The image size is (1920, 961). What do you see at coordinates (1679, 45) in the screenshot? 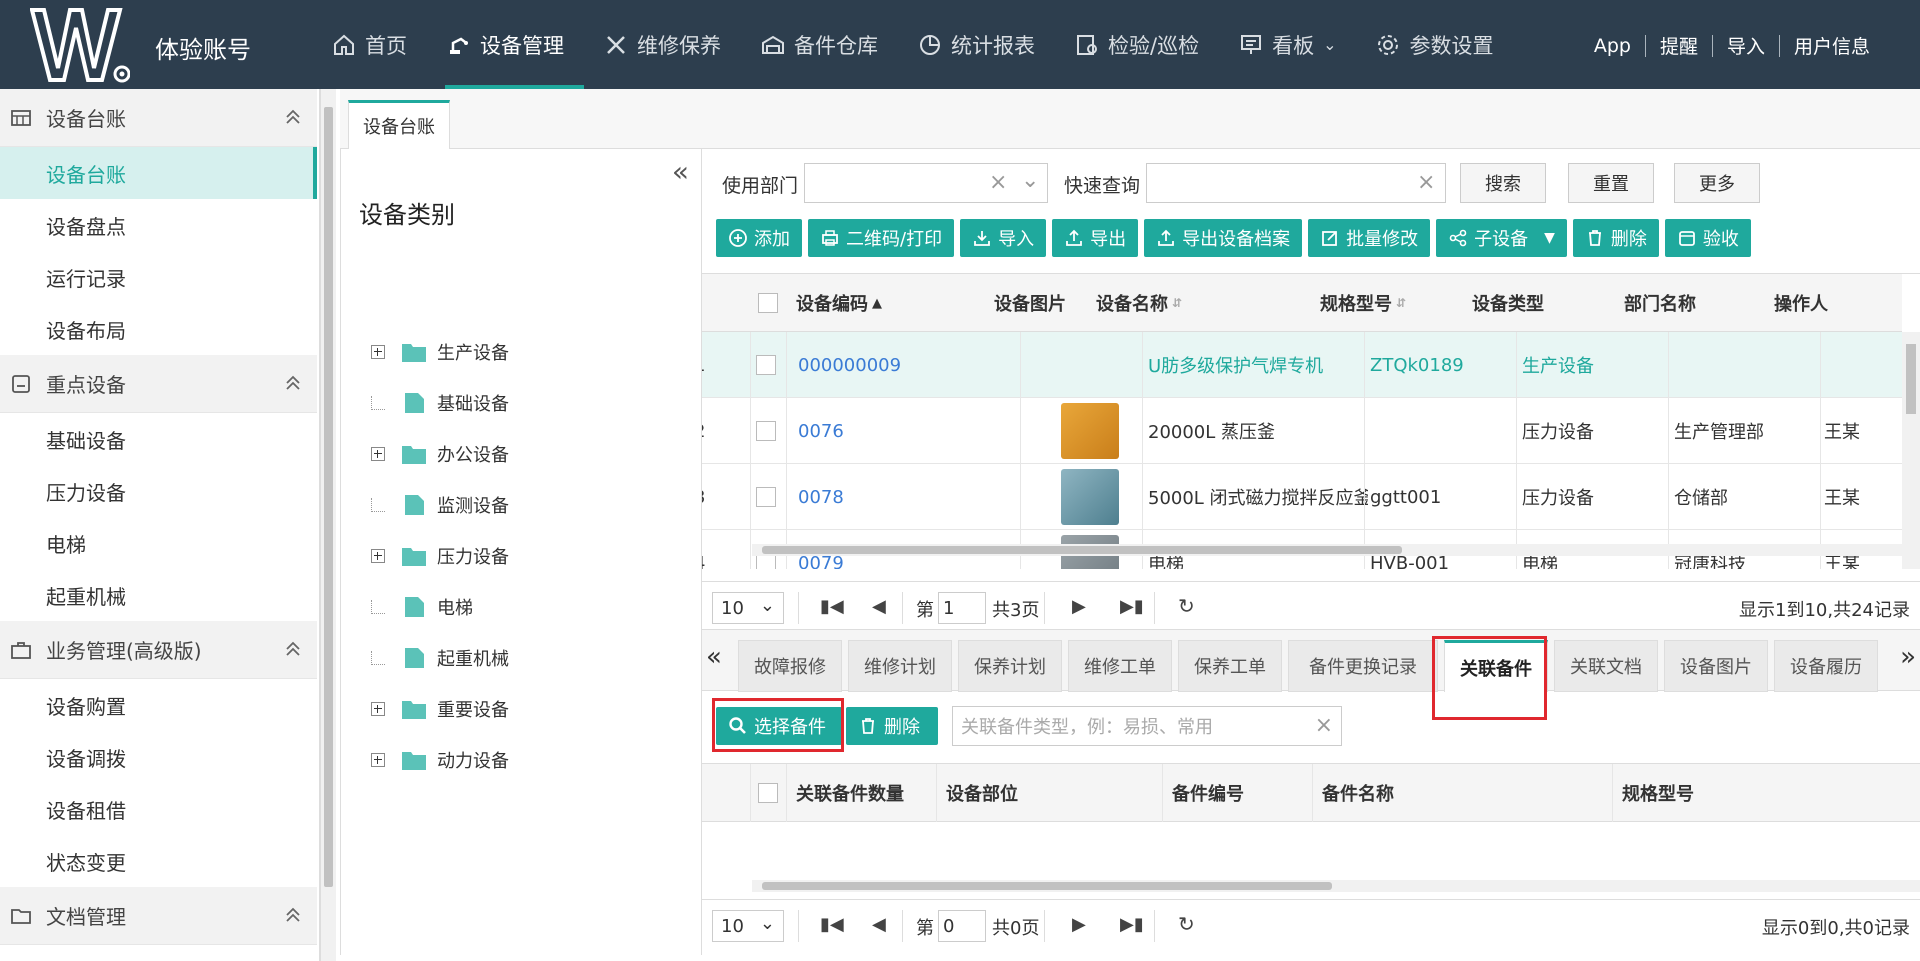
I see `remind-link: 提醒` at bounding box center [1679, 45].